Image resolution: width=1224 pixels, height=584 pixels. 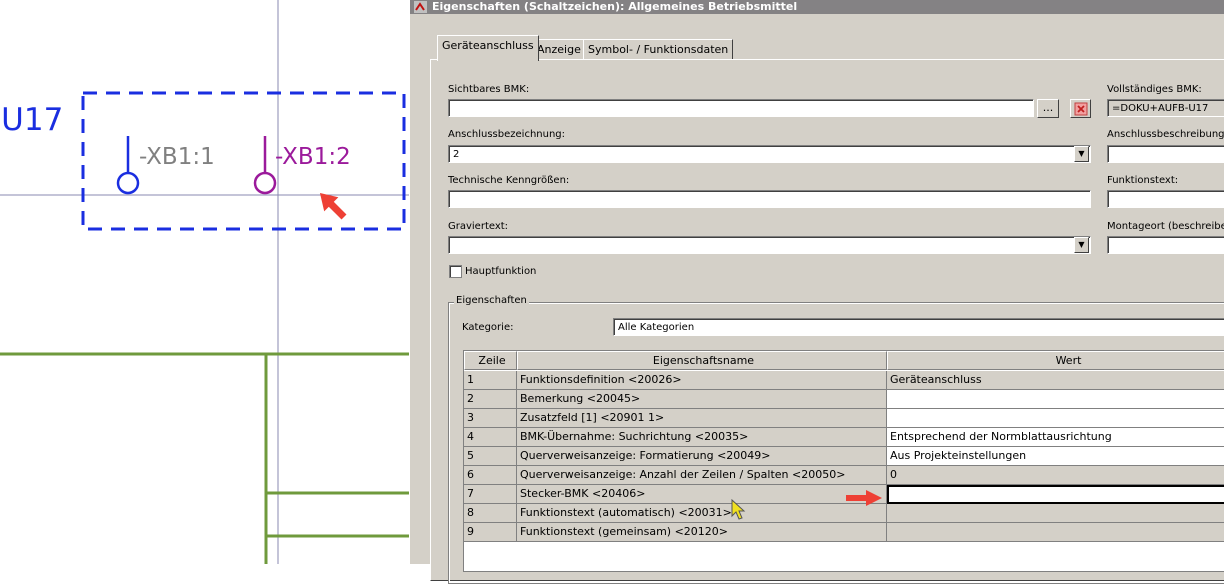 What do you see at coordinates (1143, 180) in the screenshot?
I see `function-text-label: Funktionstext:` at bounding box center [1143, 180].